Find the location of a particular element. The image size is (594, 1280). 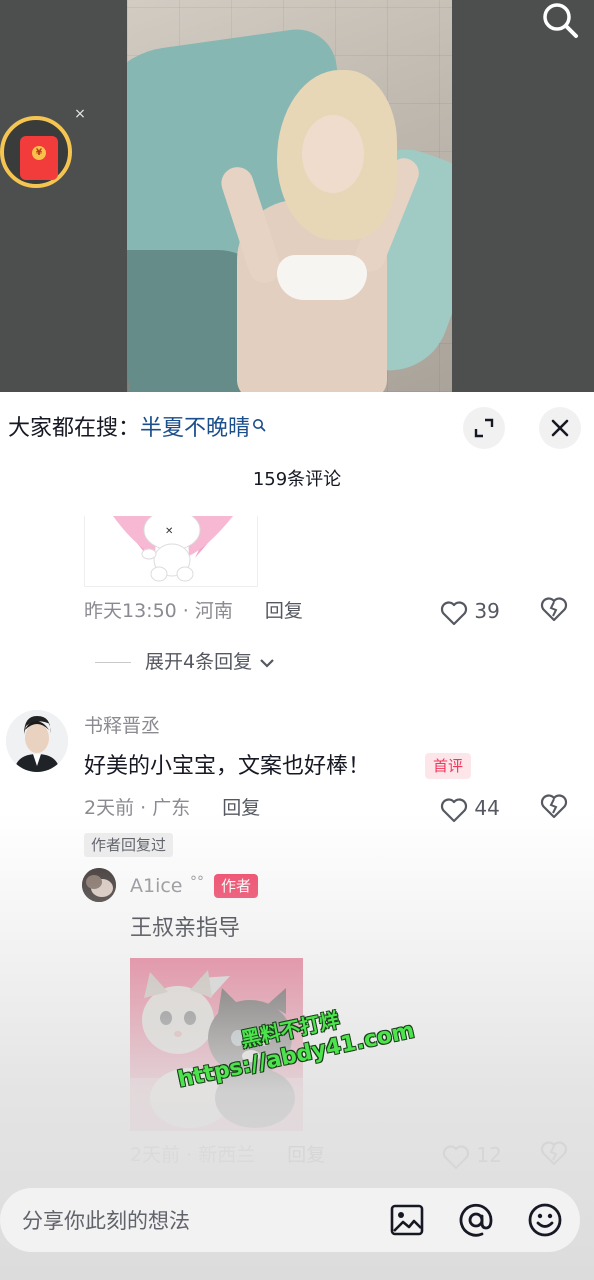

mention-button is located at coordinates (476, 1220).